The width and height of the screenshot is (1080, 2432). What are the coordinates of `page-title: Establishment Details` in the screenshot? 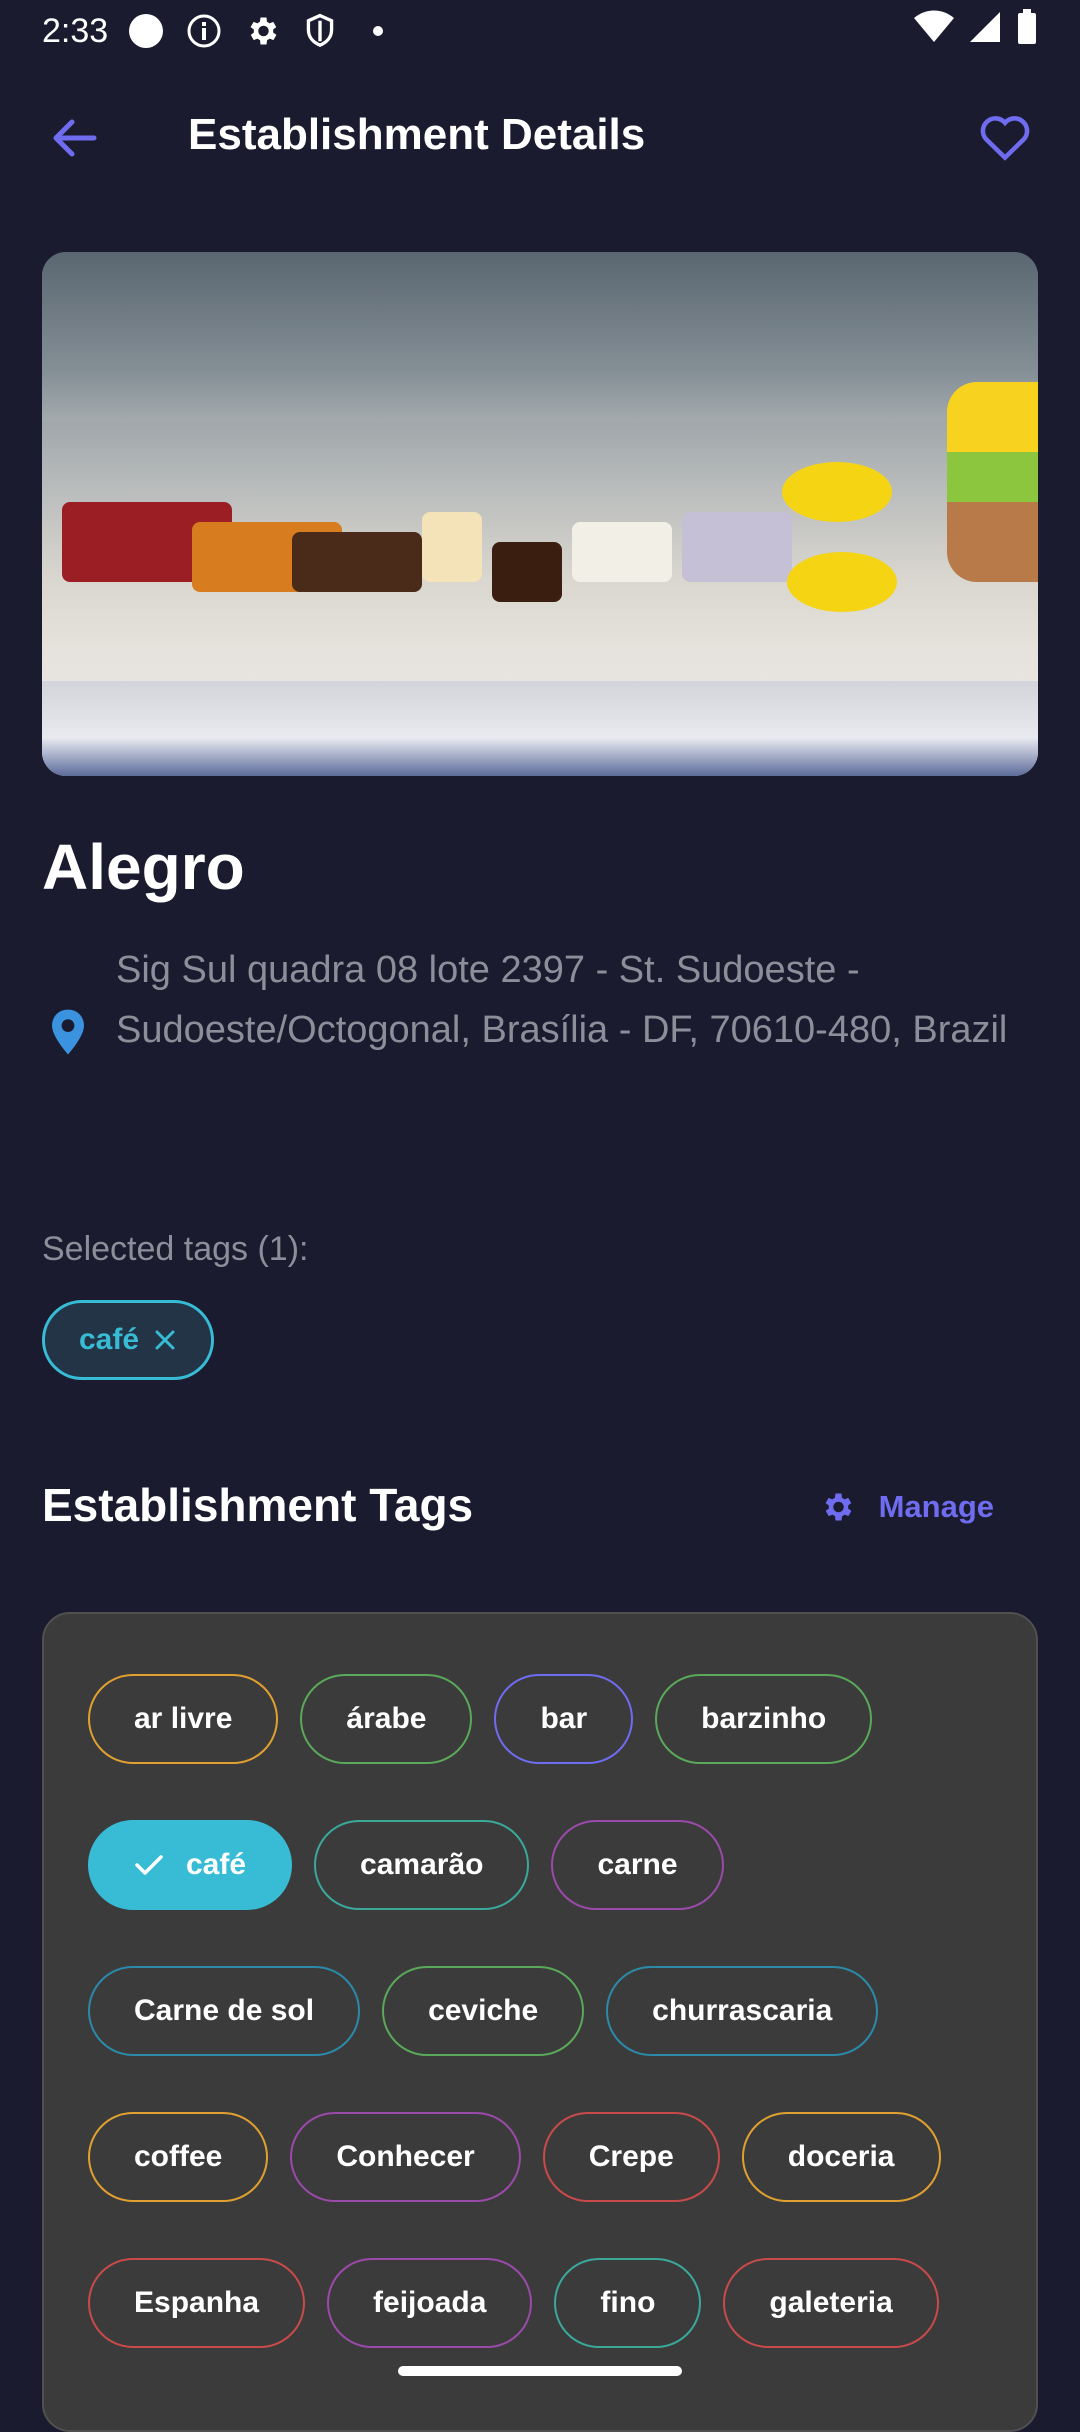 It's located at (417, 134).